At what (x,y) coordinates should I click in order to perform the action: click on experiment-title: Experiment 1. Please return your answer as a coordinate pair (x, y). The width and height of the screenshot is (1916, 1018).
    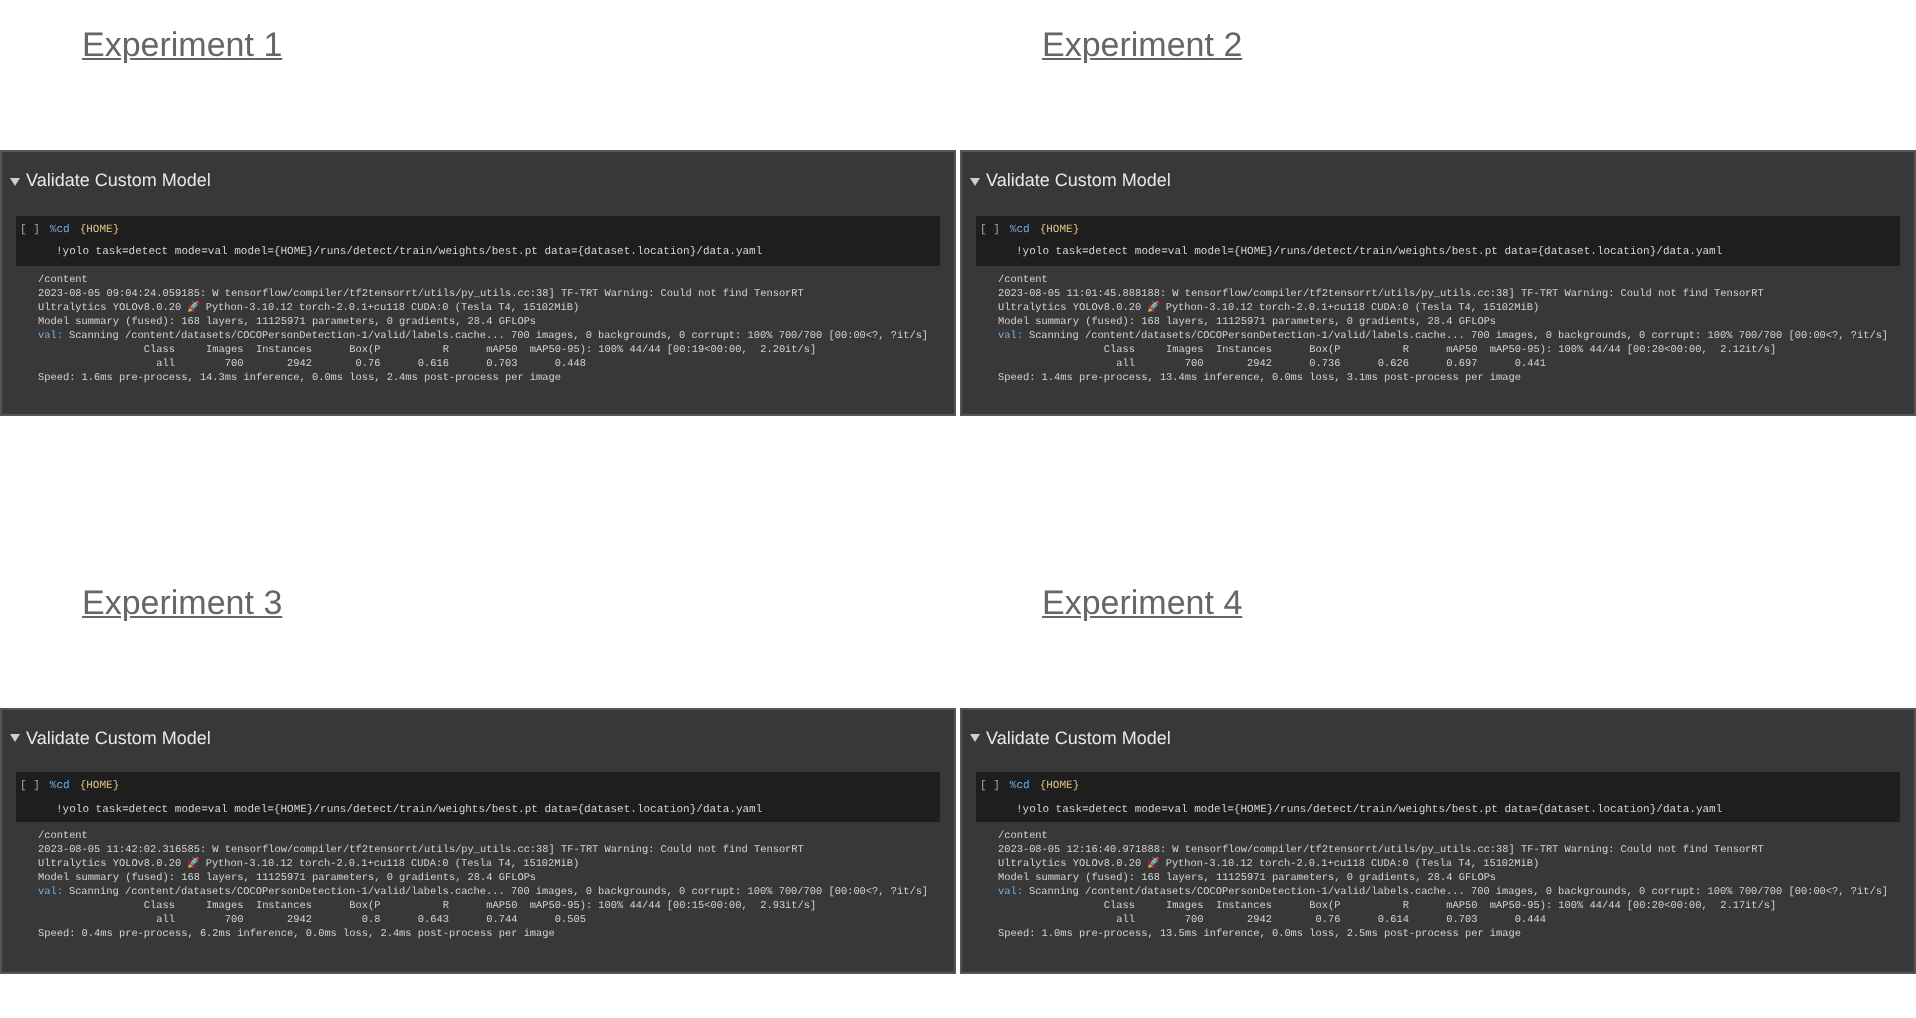
    Looking at the image, I should click on (182, 45).